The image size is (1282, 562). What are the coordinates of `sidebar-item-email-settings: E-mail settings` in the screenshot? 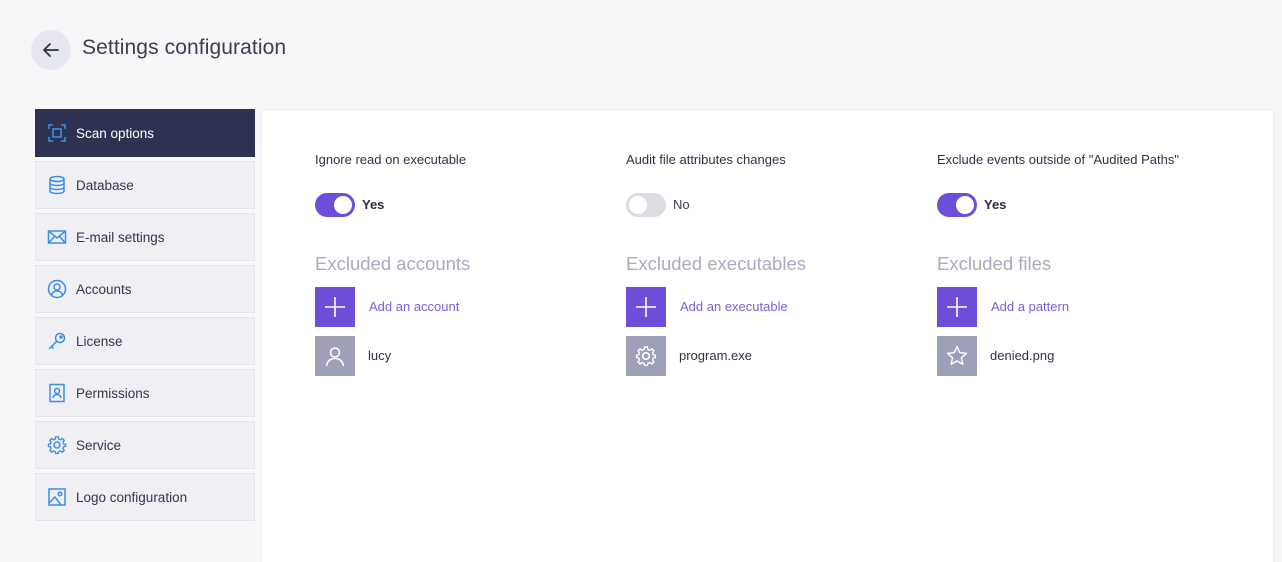 It's located at (145, 237).